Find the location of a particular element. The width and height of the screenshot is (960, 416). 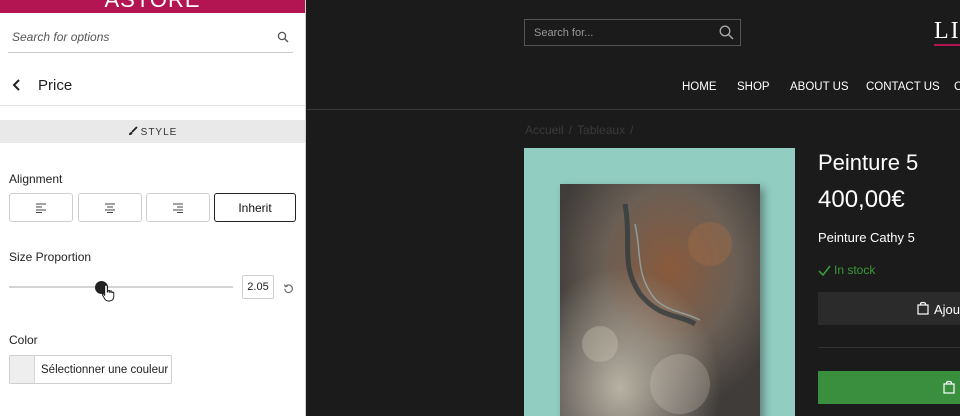

color-swatch is located at coordinates (22, 369).